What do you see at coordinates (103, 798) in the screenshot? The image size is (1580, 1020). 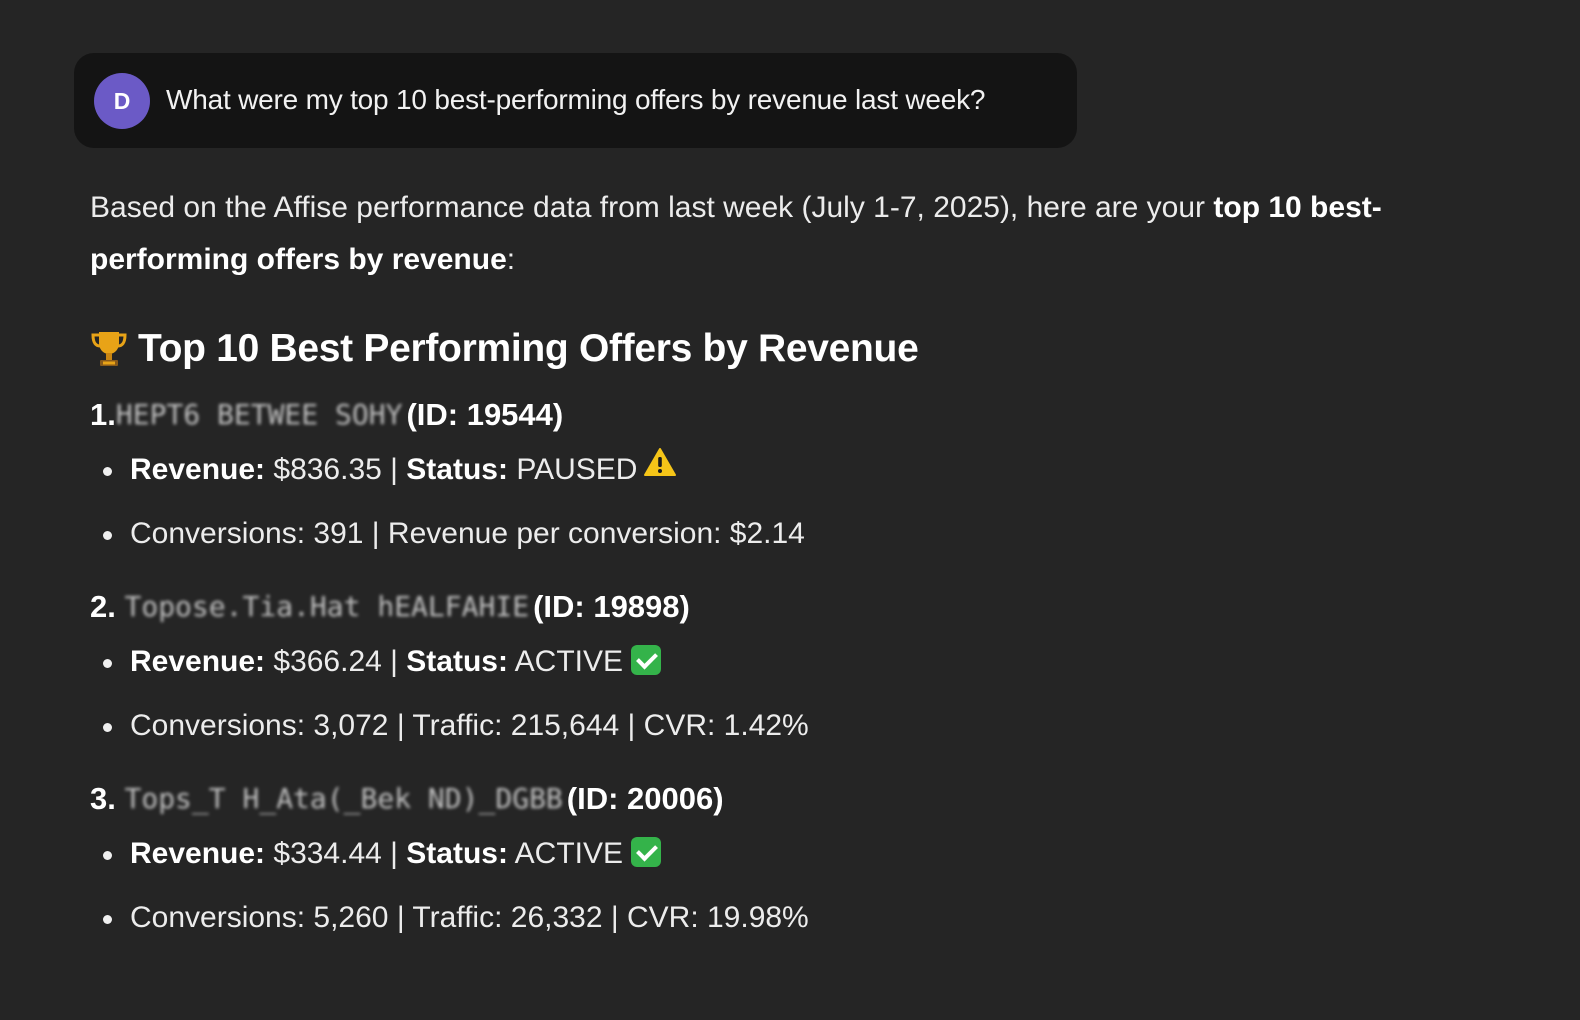 I see `offer-number: 3.` at bounding box center [103, 798].